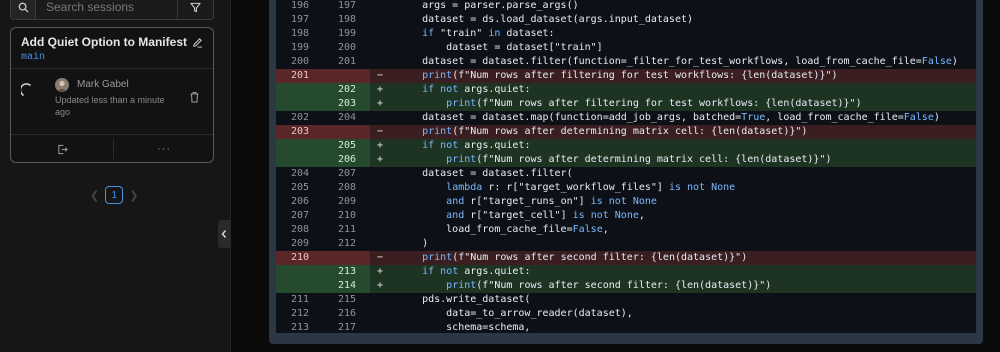 Image resolution: width=1000 pixels, height=352 pixels. Describe the element at coordinates (464, 327) in the screenshot. I see `code-text: schema=schema,` at that location.